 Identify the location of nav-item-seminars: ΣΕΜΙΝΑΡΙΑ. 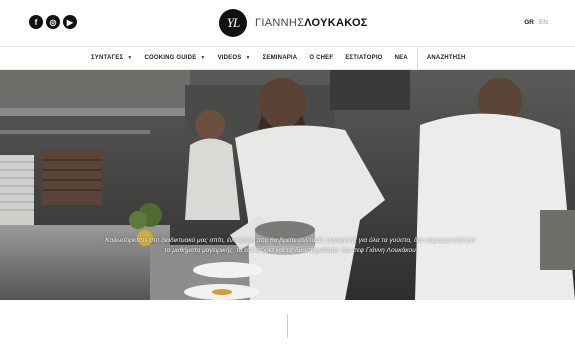
(280, 58).